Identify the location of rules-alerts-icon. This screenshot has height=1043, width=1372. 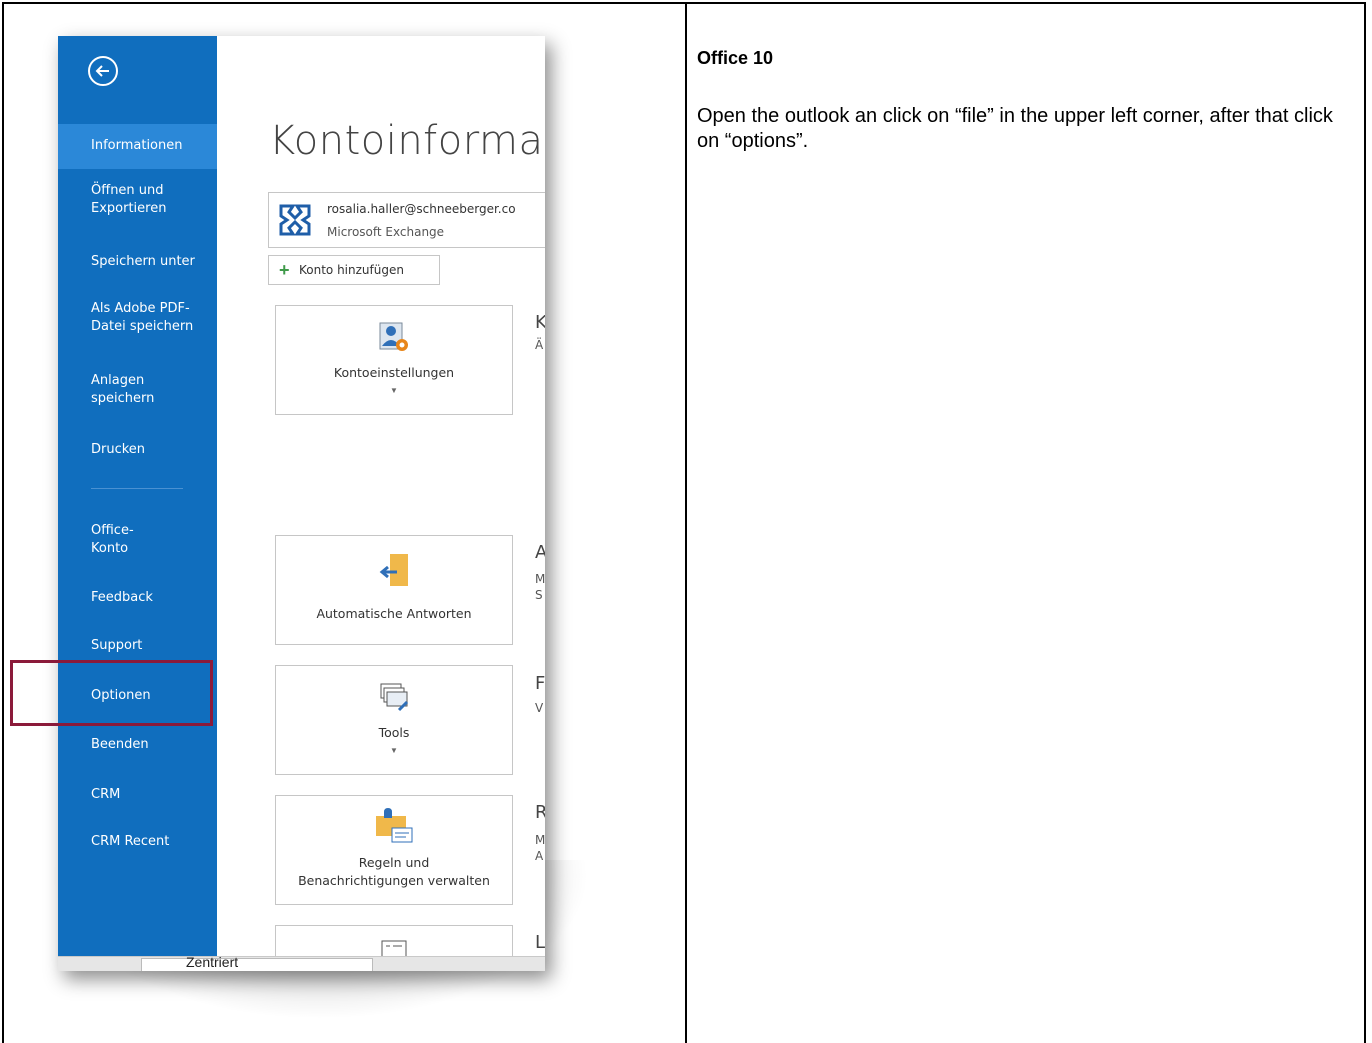
(394, 825).